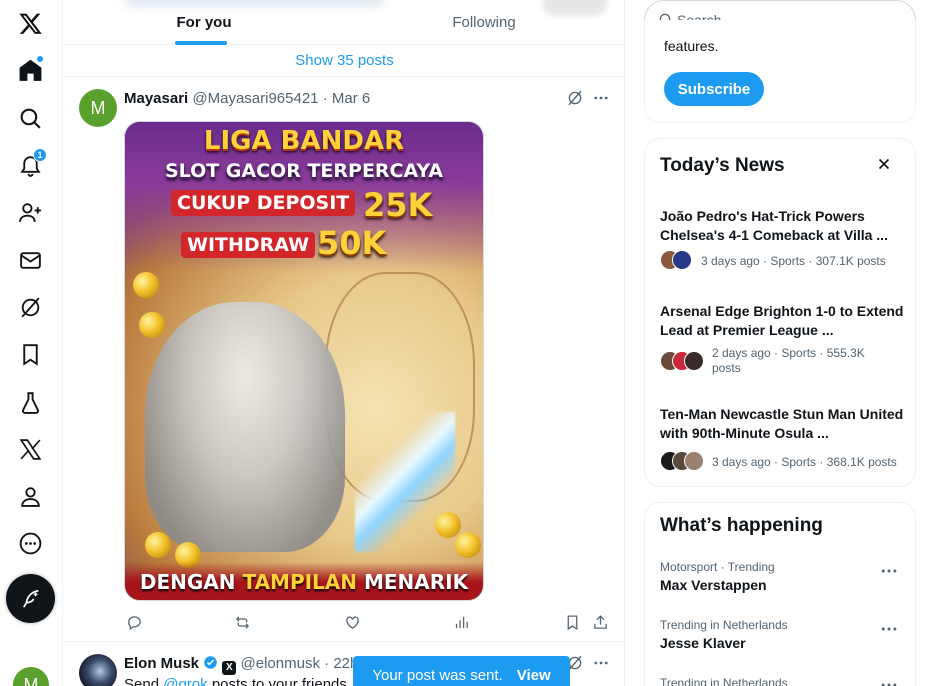  What do you see at coordinates (30, 70) in the screenshot?
I see `home-icon` at bounding box center [30, 70].